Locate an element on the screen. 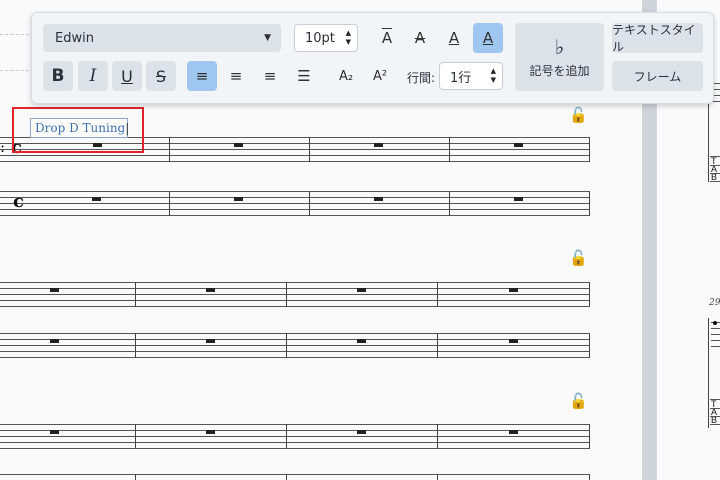 Image resolution: width=720 pixels, height=480 pixels. frame-button: フレーム is located at coordinates (657, 76).